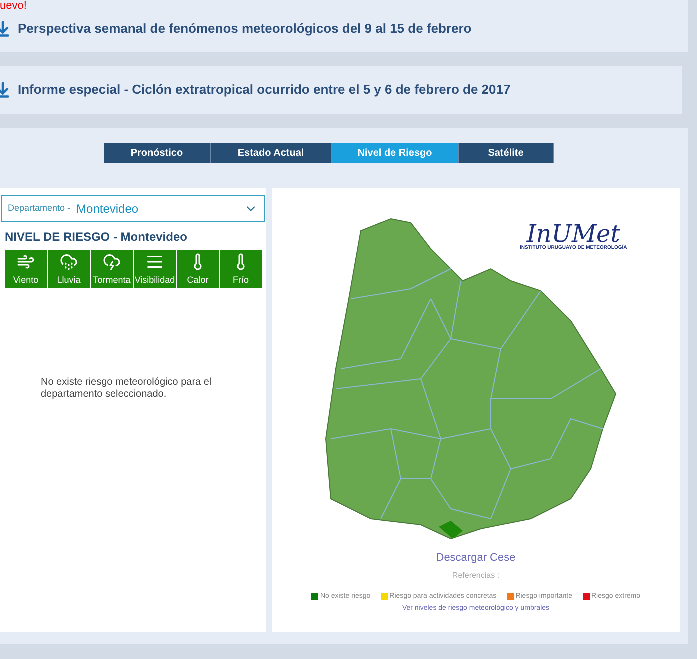 The width and height of the screenshot is (697, 659). Describe the element at coordinates (241, 269) in the screenshot. I see `phenomenon-tile: Frío` at that location.